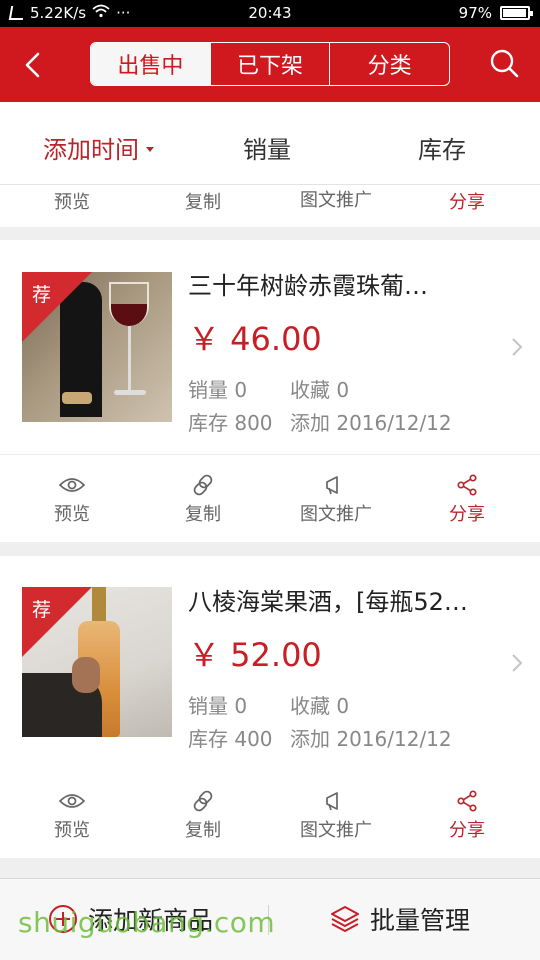 This screenshot has width=540, height=960. I want to click on sort-by-sales: 销量, so click(267, 147).